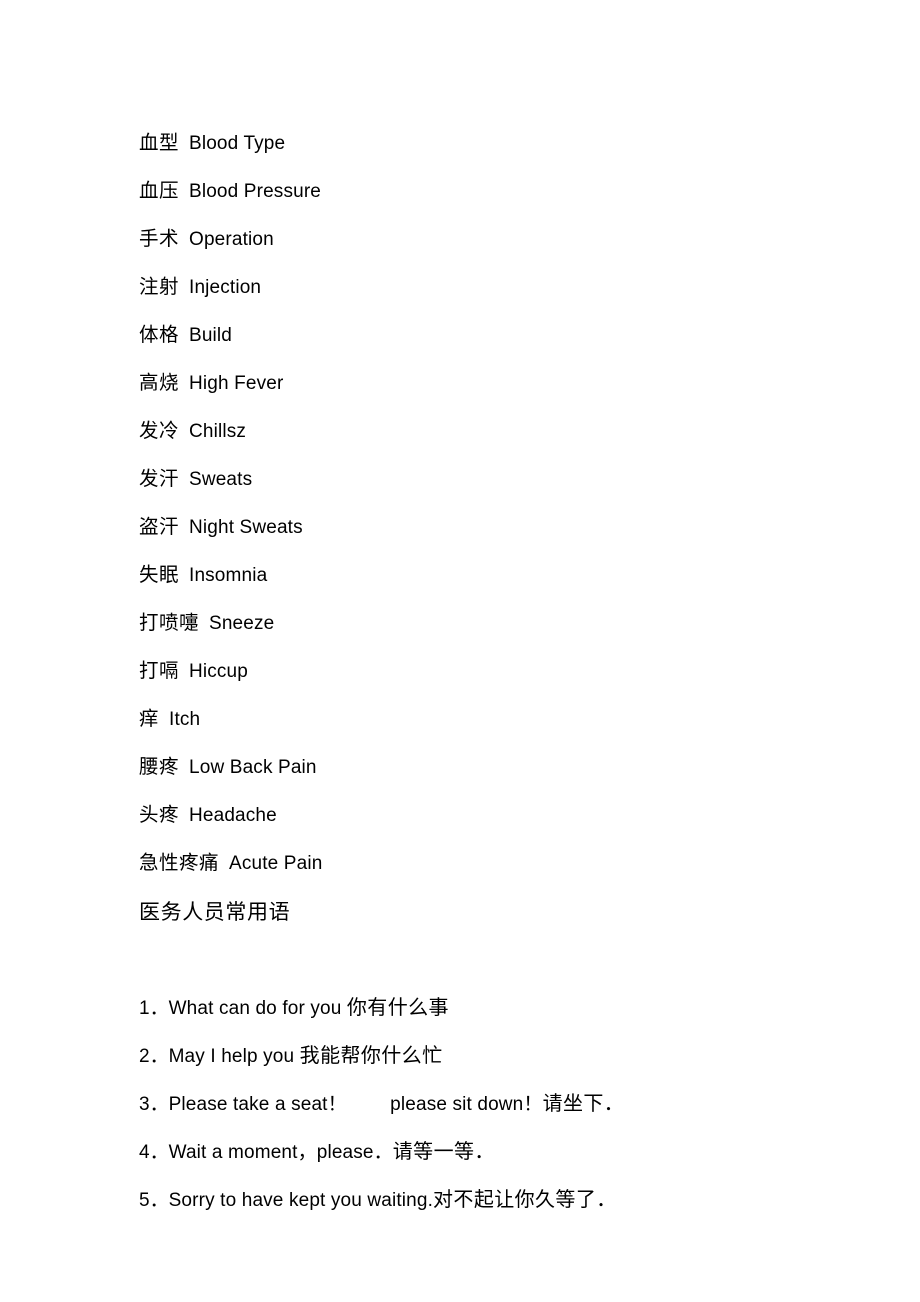 Image resolution: width=920 pixels, height=1302 pixels. What do you see at coordinates (301, 1200) in the screenshot?
I see `phrase-english: Sorry to have kept you waiting.` at bounding box center [301, 1200].